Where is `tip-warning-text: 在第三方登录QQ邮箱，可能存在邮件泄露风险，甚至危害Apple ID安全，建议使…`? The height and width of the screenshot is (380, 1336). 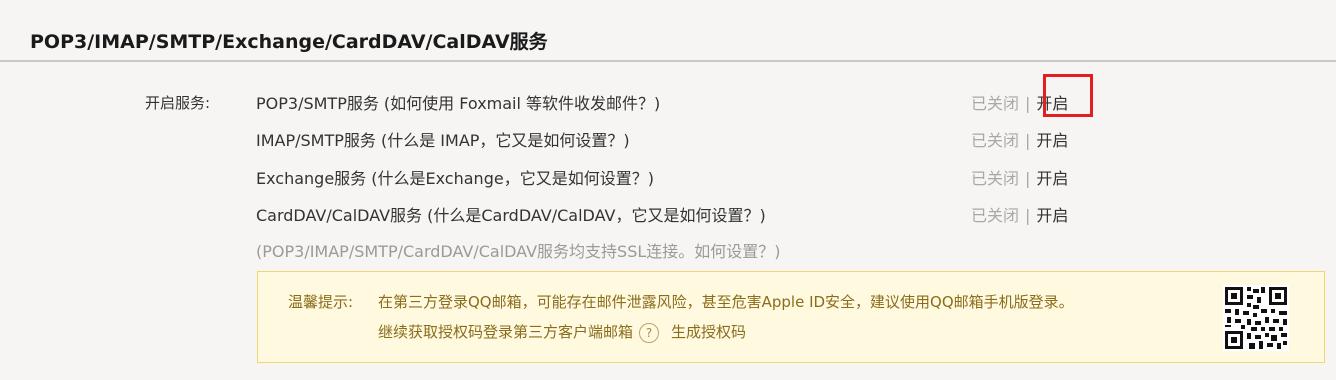
tip-warning-text: 在第三方登录QQ邮箱，可能存在邮件泄露风险，甚至危害Apple ID安全，建议使… is located at coordinates (726, 302).